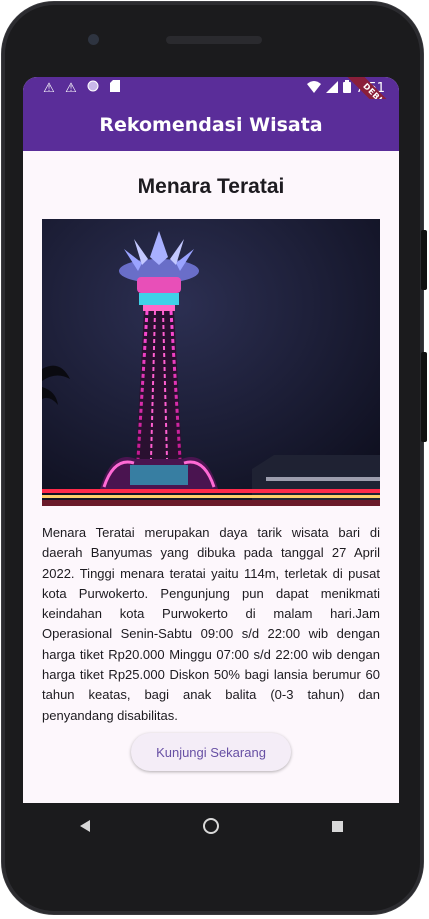  I want to click on visit-now-button: Kunjungi Sekarang, so click(211, 752).